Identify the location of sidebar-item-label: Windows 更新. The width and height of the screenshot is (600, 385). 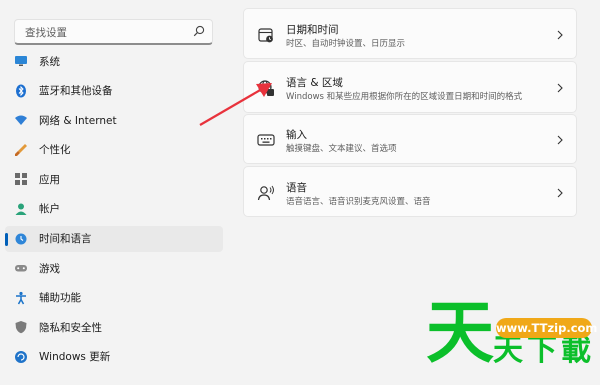
(75, 357).